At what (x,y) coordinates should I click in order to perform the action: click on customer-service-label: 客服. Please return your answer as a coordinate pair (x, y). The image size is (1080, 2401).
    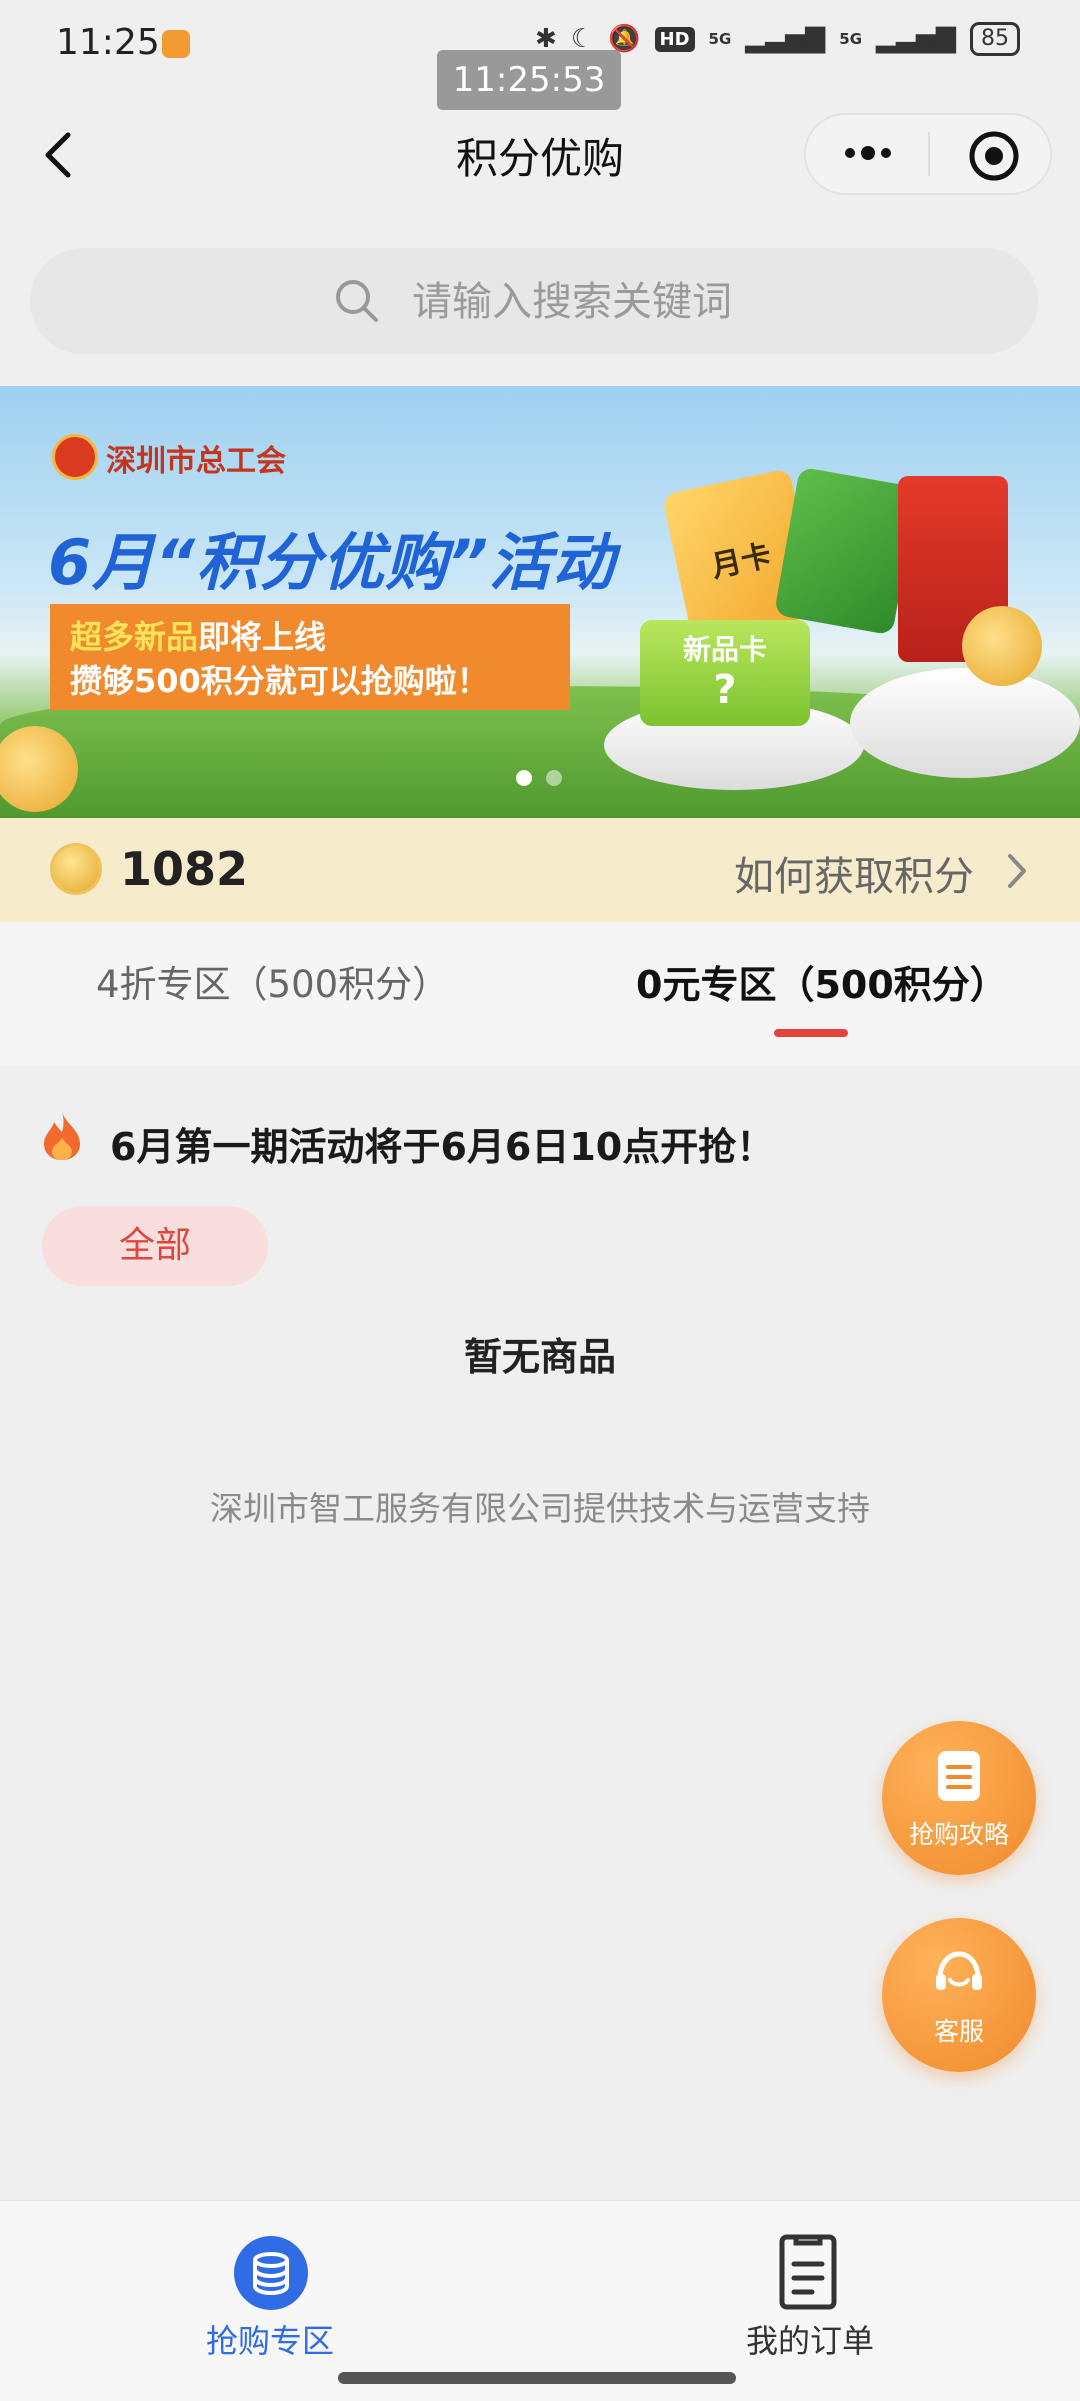
    Looking at the image, I should click on (958, 2031).